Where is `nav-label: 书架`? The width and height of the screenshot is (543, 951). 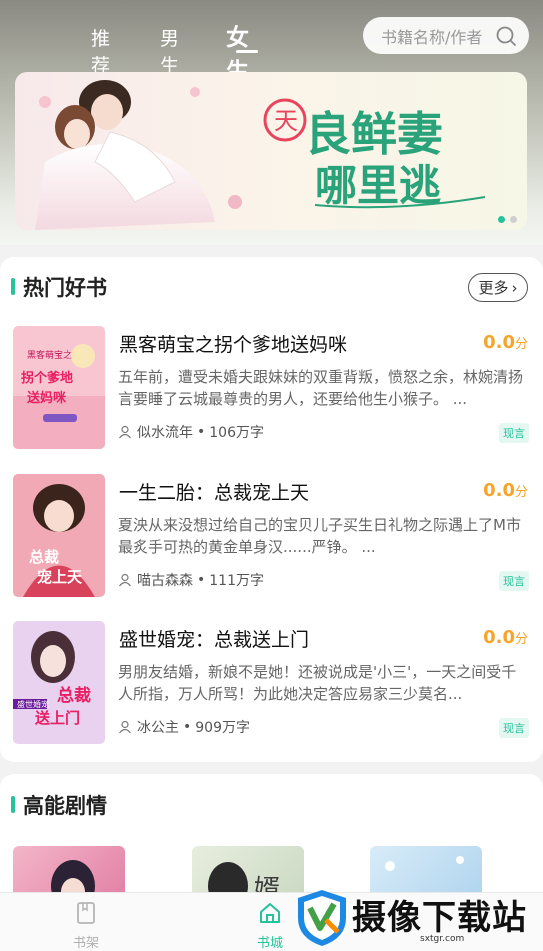
nav-label: 书架 is located at coordinates (85, 943).